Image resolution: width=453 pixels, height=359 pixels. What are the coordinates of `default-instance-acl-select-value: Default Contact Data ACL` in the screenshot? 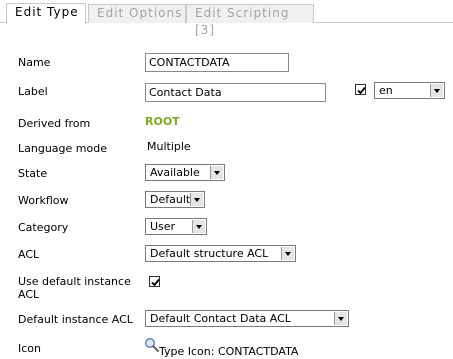 It's located at (220, 318).